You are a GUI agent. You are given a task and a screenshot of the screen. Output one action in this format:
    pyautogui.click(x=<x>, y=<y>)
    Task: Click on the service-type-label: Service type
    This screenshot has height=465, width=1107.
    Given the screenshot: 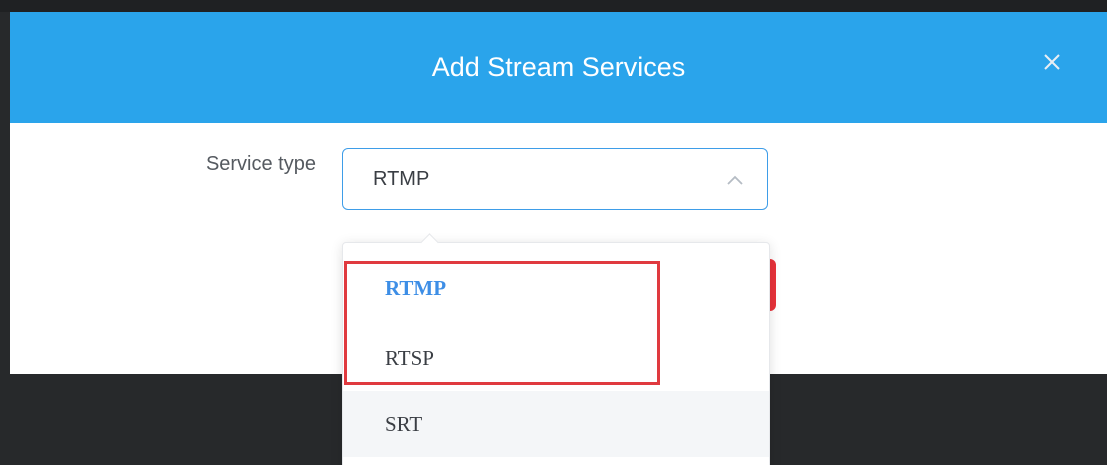 What is the action you would take?
    pyautogui.click(x=260, y=164)
    